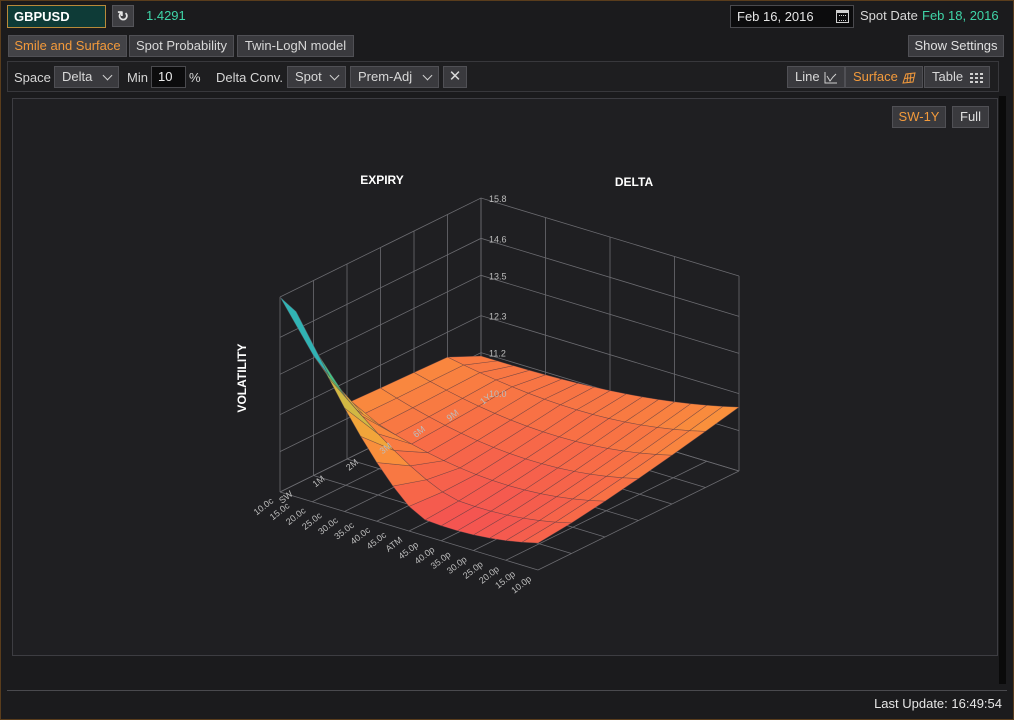 This screenshot has height=720, width=1014. Describe the element at coordinates (249, 77) in the screenshot. I see `delta-conv-label: Delta Conv.` at that location.